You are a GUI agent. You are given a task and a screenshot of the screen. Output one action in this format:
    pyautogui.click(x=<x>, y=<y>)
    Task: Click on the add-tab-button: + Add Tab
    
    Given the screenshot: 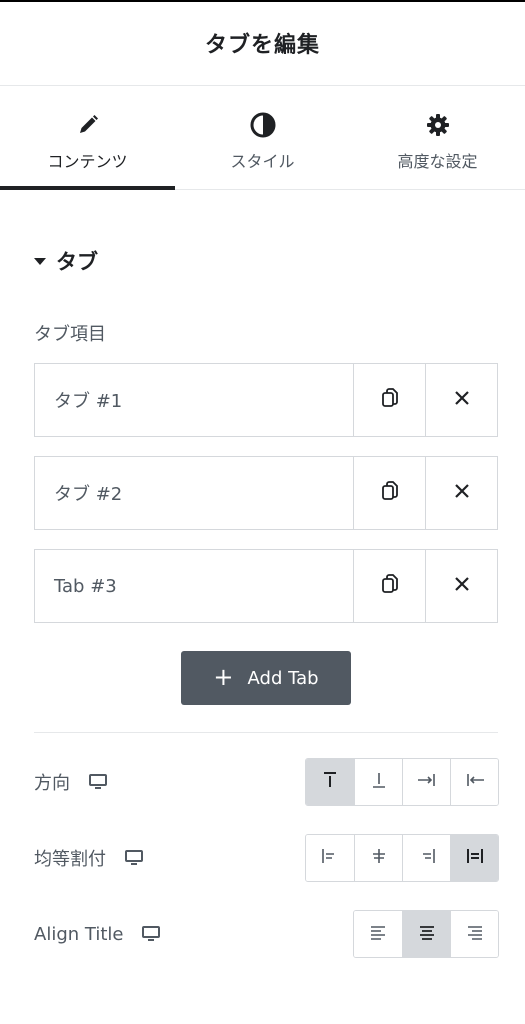 What is the action you would take?
    pyautogui.click(x=266, y=678)
    